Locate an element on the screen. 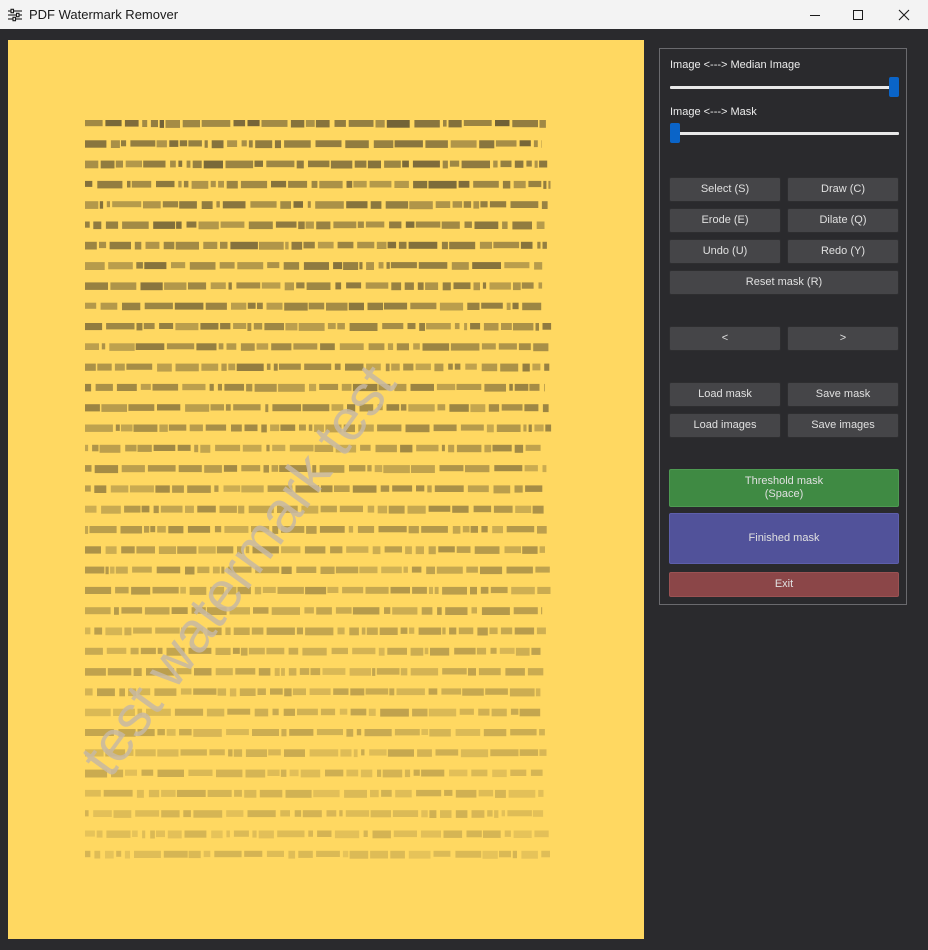 This screenshot has height=950, width=928. save-mask-button: Save mask is located at coordinates (843, 394).